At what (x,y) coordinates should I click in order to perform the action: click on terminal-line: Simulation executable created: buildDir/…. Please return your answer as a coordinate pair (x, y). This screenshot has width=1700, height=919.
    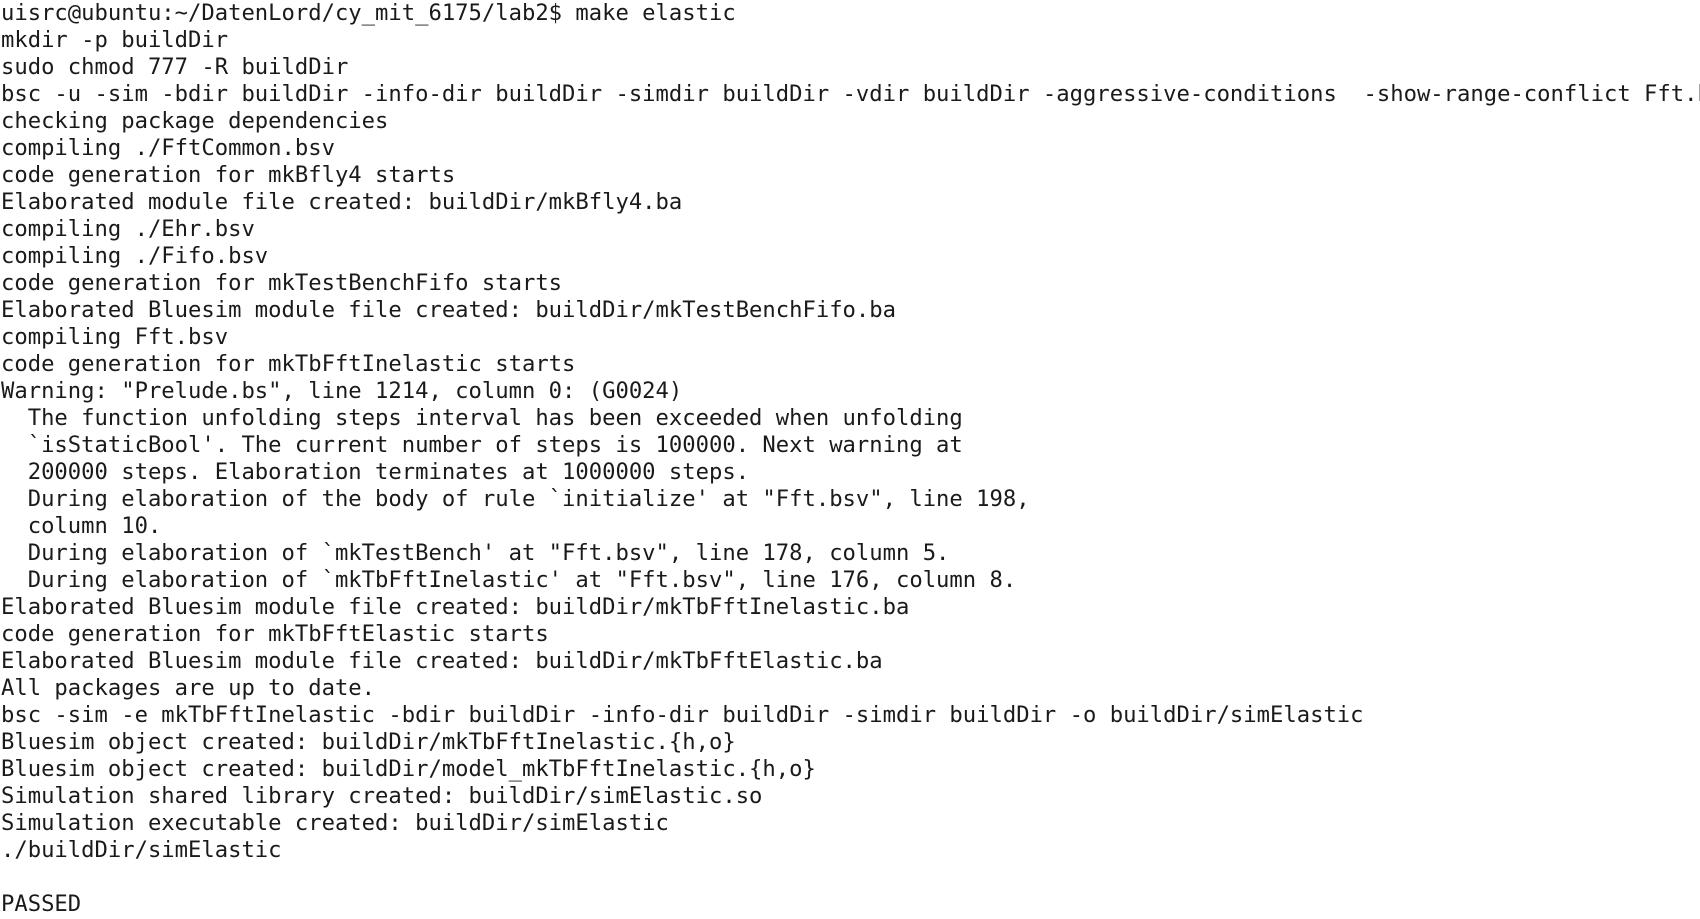
    Looking at the image, I should click on (335, 823).